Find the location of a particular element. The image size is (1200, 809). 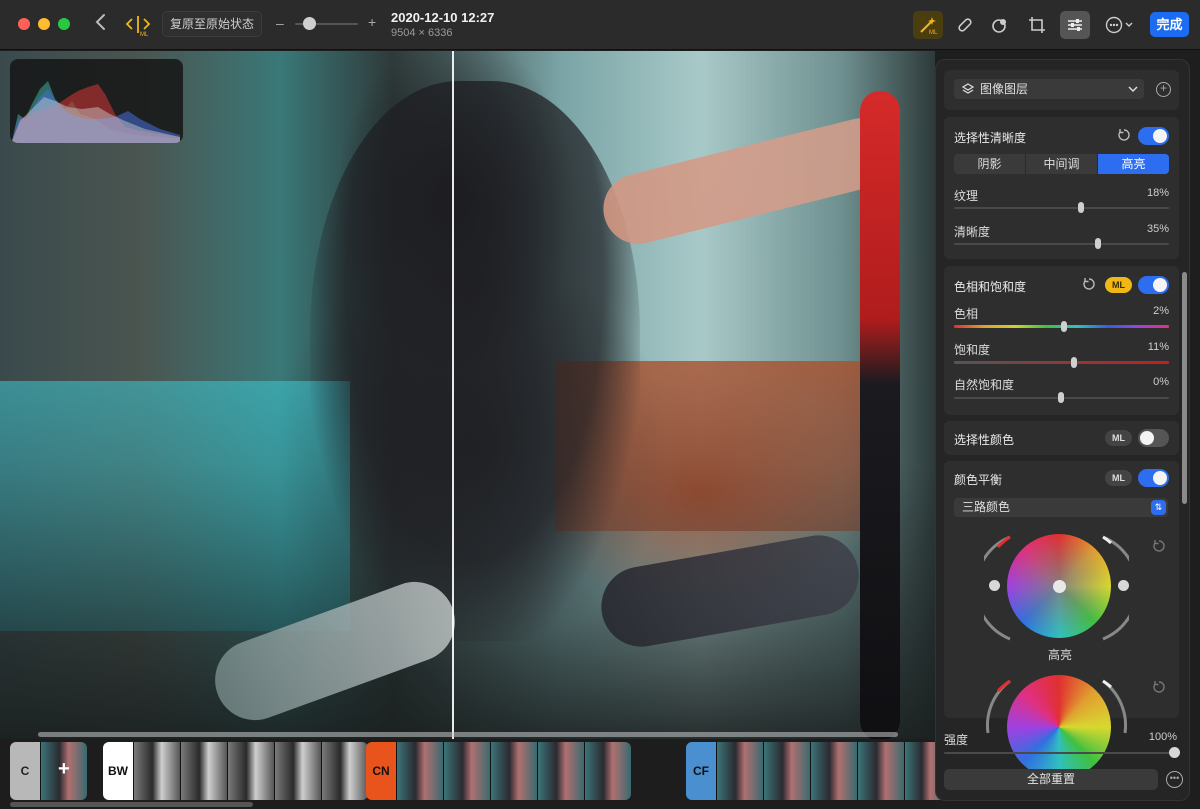

selective-clarity-section: 选择性清晰度 阴影 中间调 高亮 纹理 18% 清晰度 35% is located at coordinates (1061, 188).